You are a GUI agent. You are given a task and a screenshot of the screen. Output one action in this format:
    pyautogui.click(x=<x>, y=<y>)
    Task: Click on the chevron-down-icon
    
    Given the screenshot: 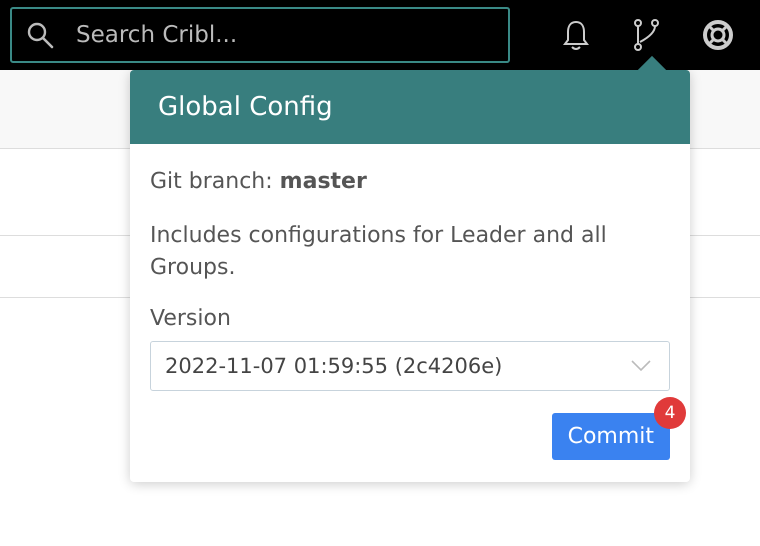 What is the action you would take?
    pyautogui.click(x=641, y=366)
    